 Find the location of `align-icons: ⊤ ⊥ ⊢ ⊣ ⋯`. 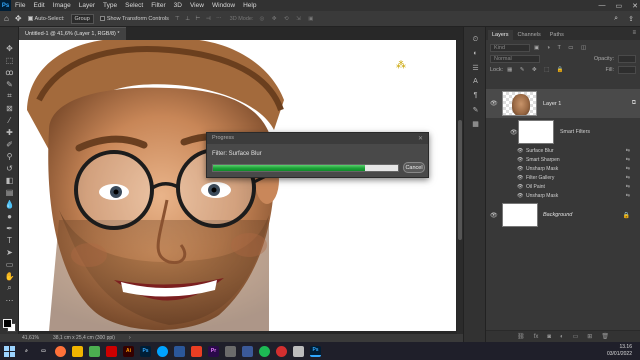

align-icons: ⊤ ⊥ ⊢ ⊣ ⋯ is located at coordinates (199, 19).